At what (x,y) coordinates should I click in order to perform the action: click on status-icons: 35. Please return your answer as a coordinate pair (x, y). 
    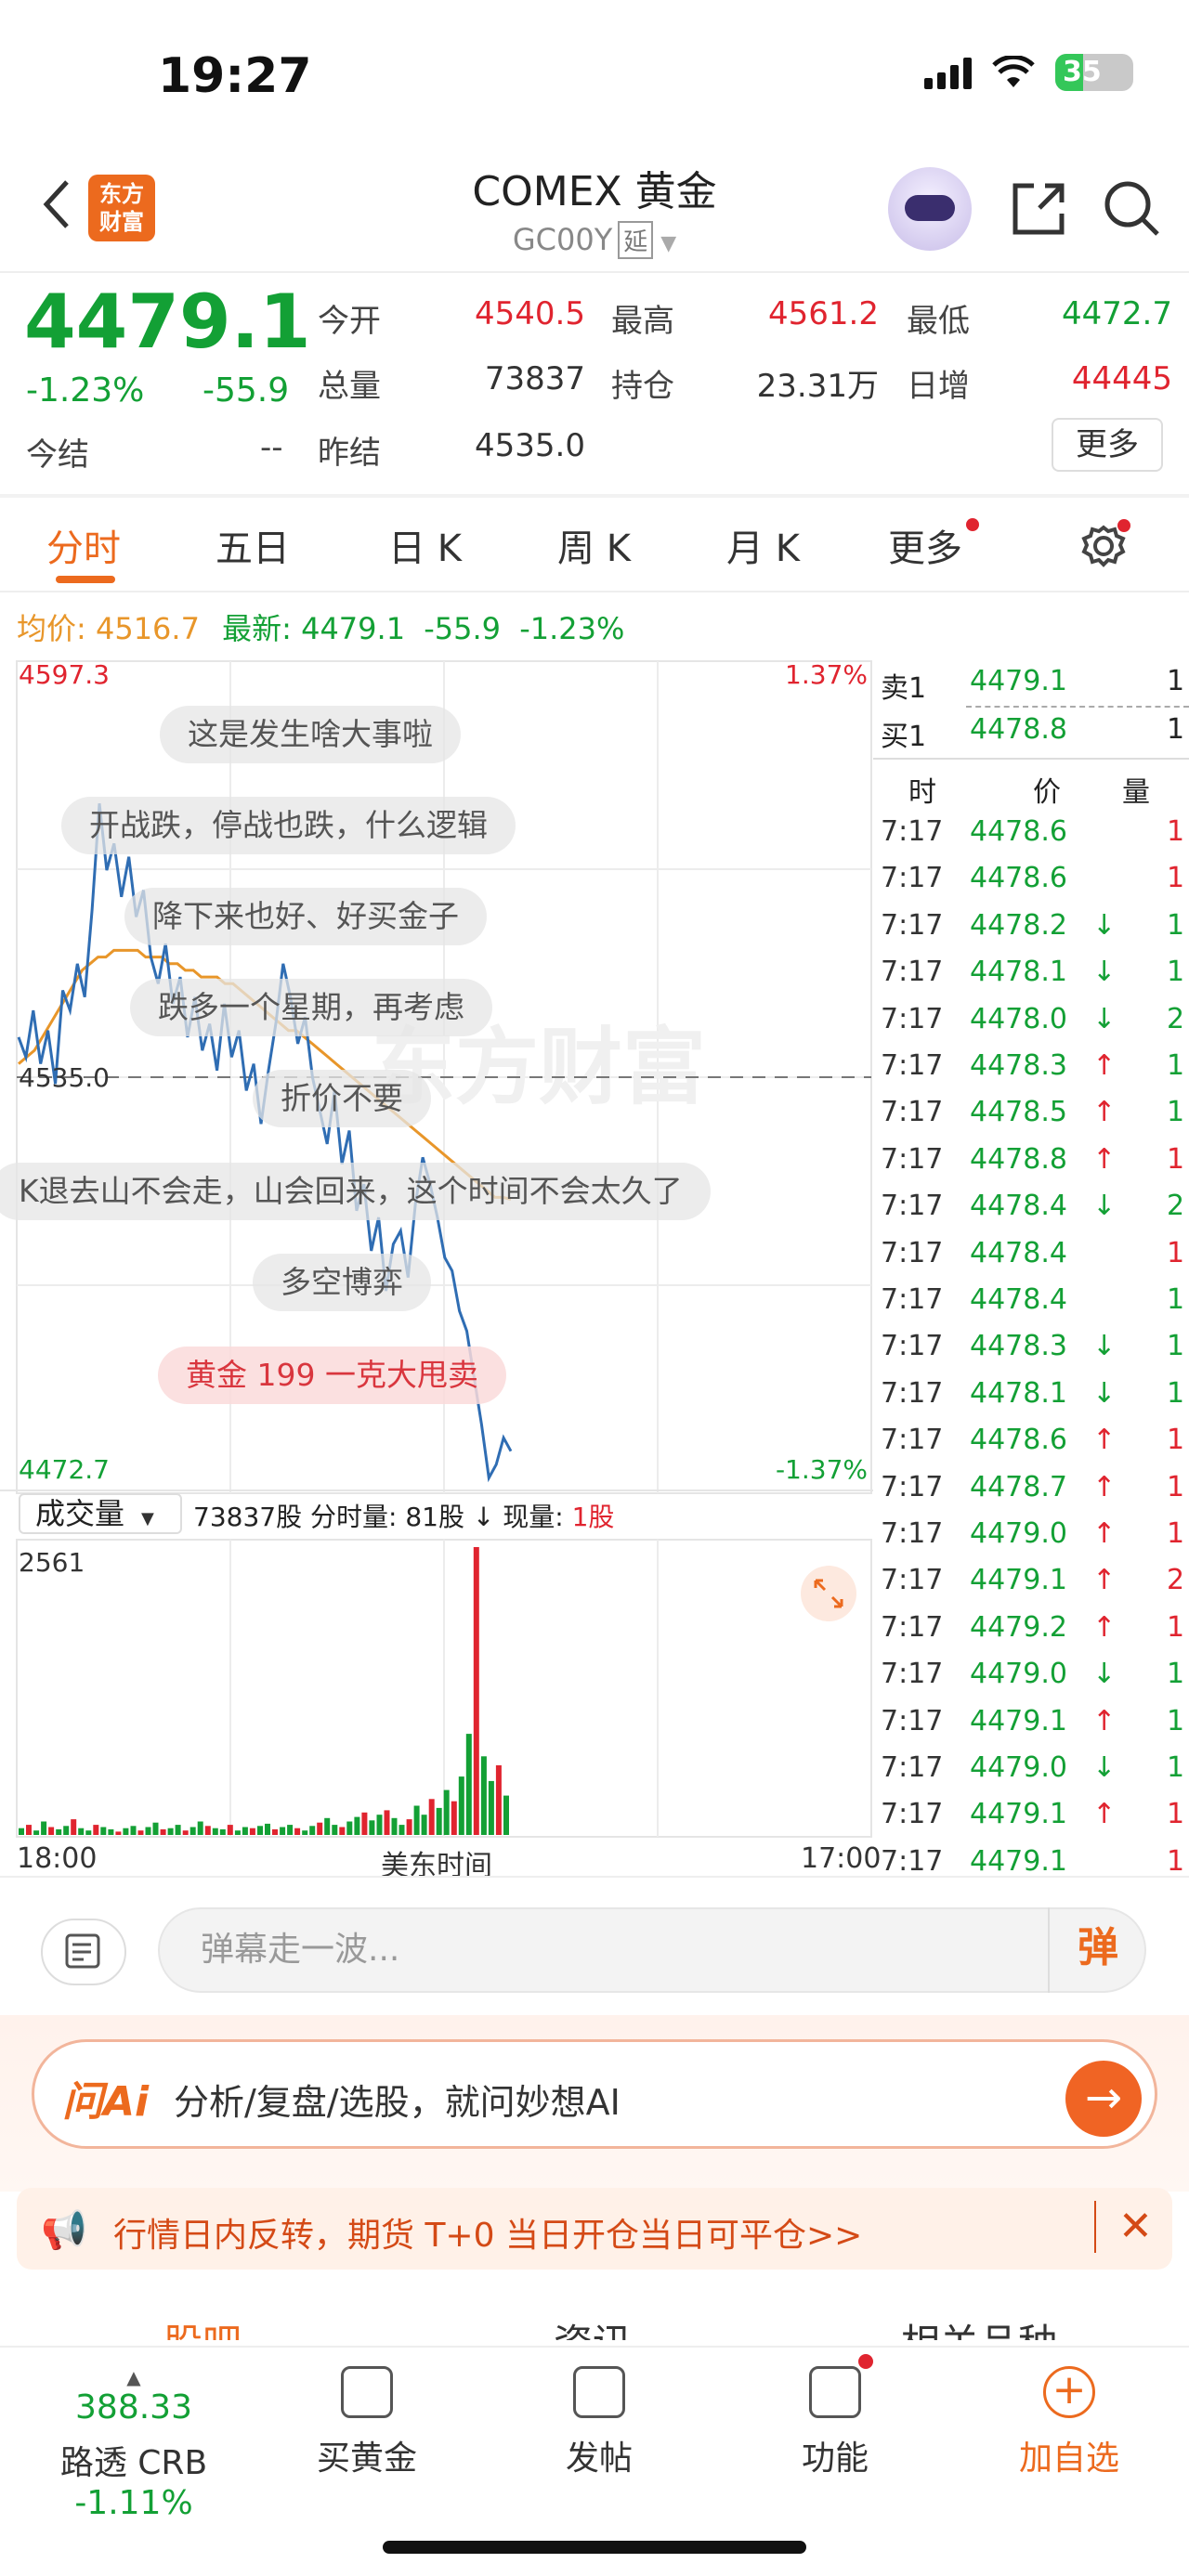
    Looking at the image, I should click on (1029, 72).